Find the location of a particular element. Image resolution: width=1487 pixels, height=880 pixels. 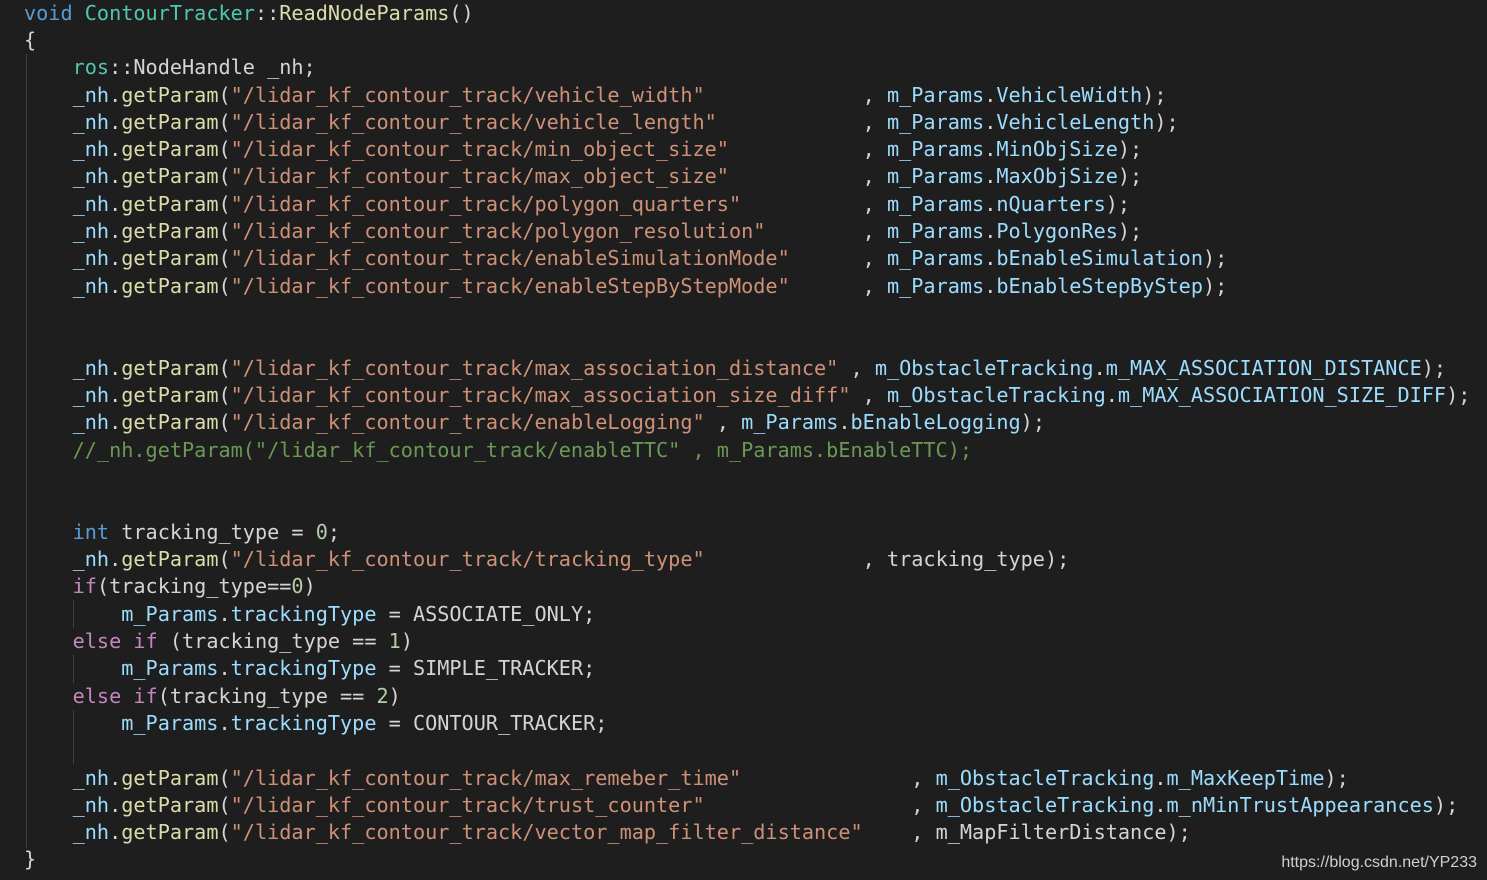

code-line: m_Params.trackingType = SIMPLE_TRACKER; is located at coordinates (309, 668).